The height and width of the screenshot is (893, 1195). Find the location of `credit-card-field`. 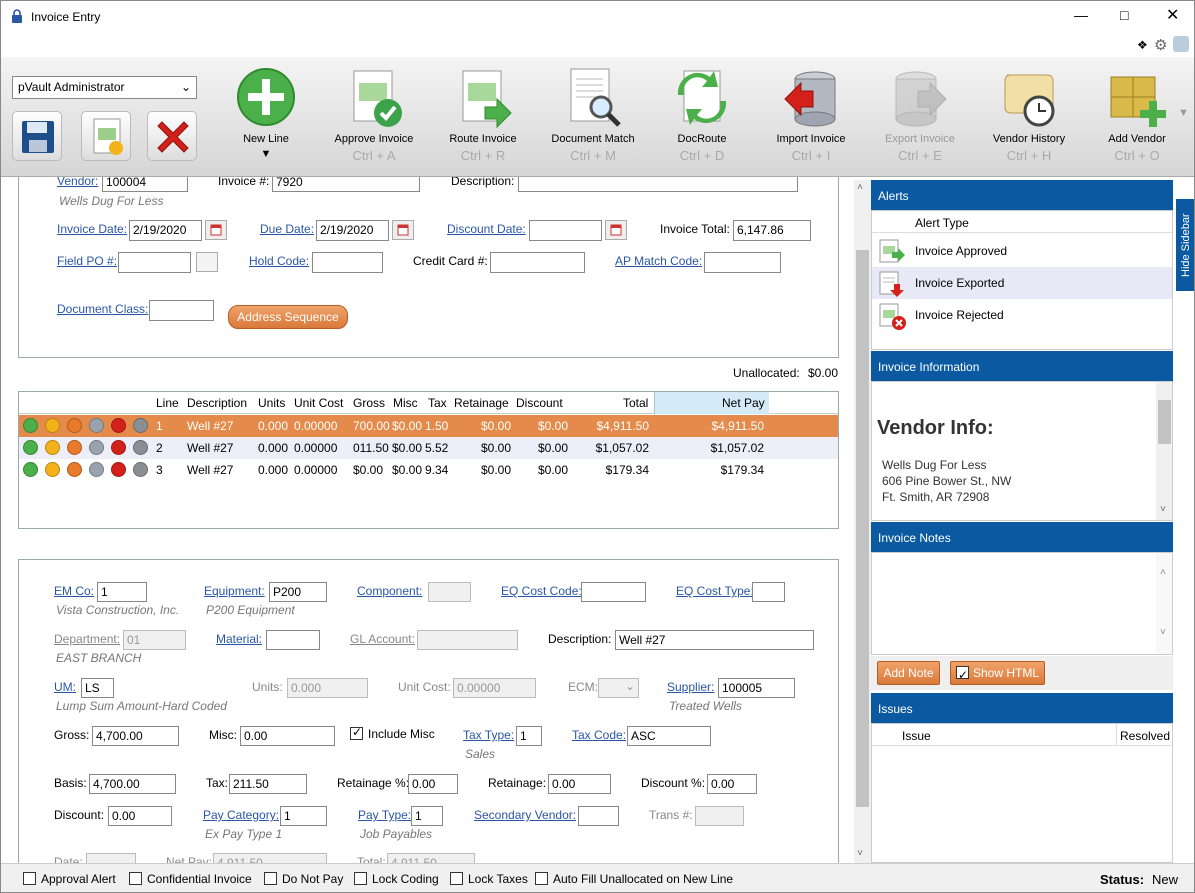

credit-card-field is located at coordinates (537, 262).